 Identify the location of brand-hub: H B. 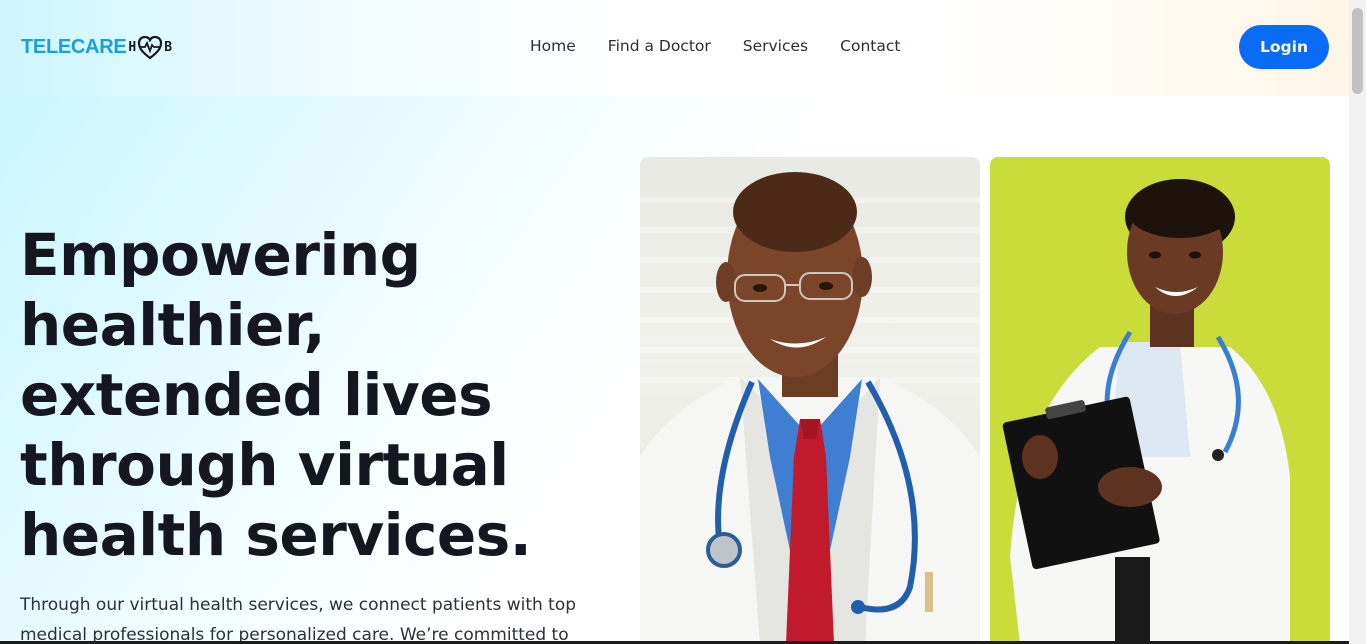
(150, 47).